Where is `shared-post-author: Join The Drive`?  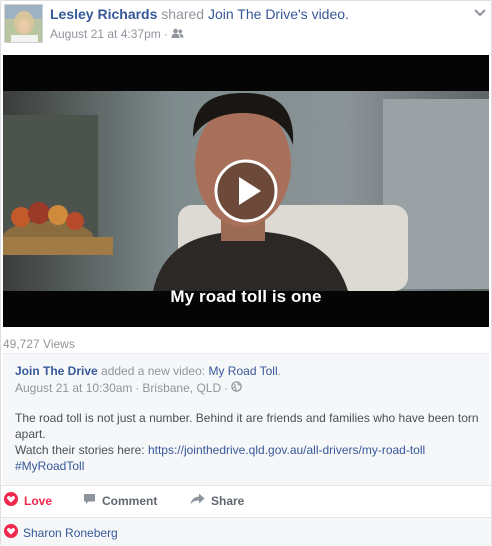
shared-post-author: Join The Drive is located at coordinates (56, 371).